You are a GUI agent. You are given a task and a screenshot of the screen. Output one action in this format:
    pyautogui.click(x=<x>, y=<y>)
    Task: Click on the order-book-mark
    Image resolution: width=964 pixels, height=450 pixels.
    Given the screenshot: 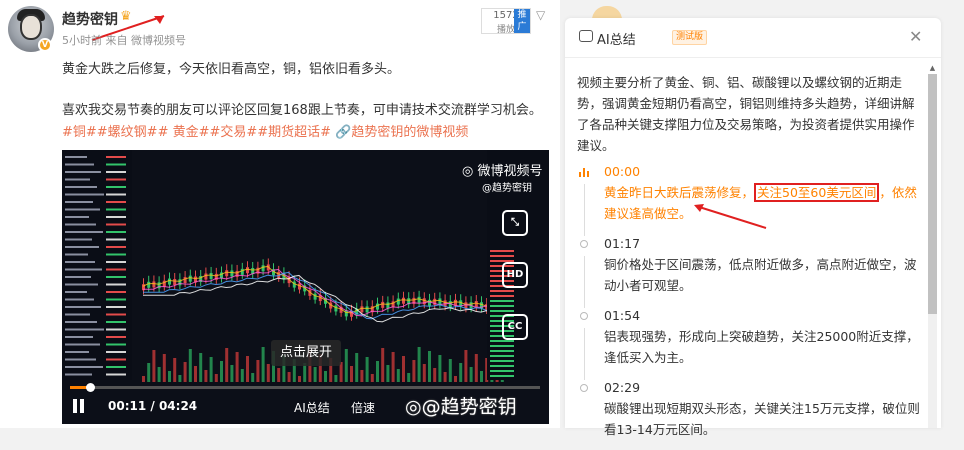 What is the action you would take?
    pyautogui.click(x=502, y=371)
    